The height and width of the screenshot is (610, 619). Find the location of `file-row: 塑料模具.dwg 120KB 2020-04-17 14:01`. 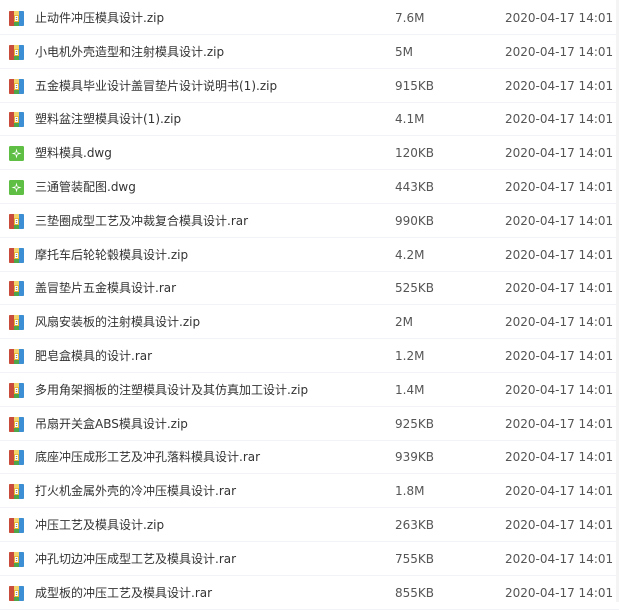

file-row: 塑料模具.dwg 120KB 2020-04-17 14:01 is located at coordinates (309, 154).